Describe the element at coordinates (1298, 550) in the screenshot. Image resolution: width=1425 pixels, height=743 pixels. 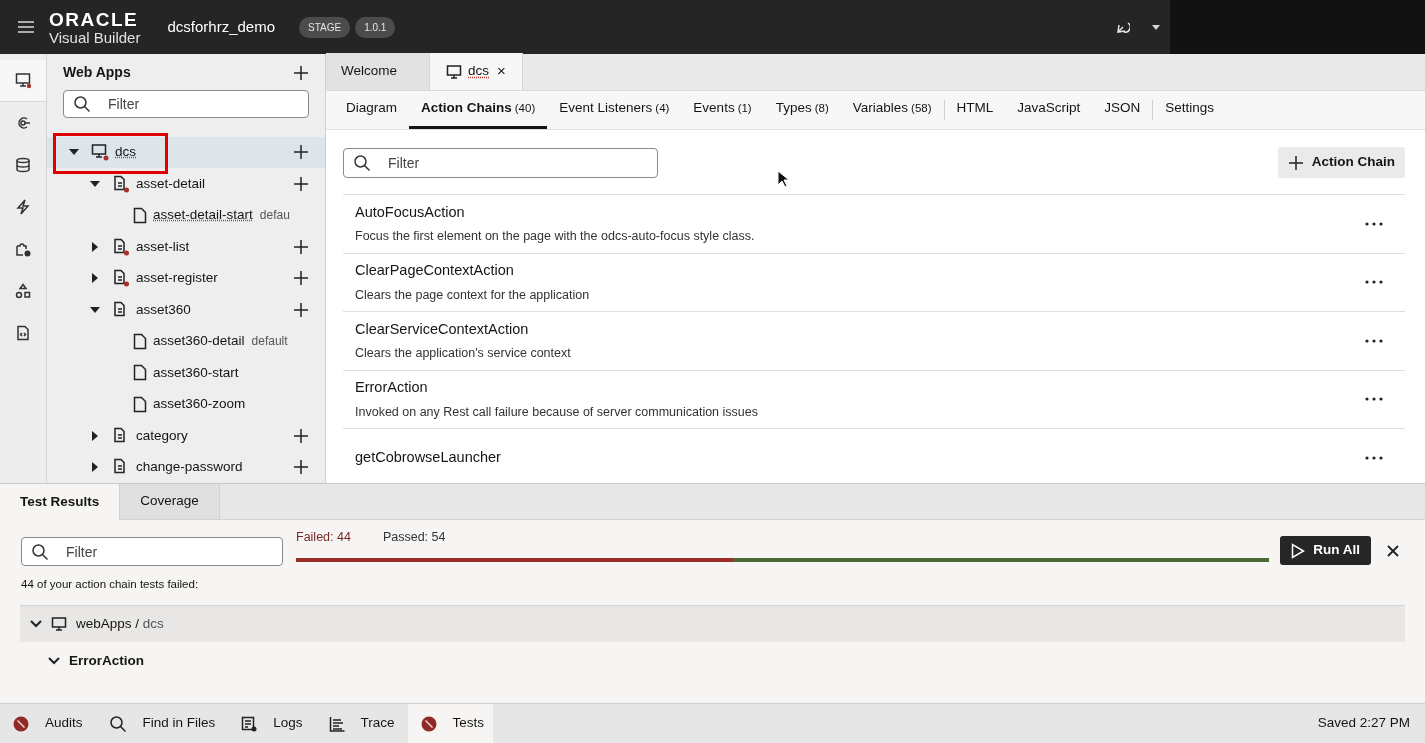
I see `play-icon` at that location.